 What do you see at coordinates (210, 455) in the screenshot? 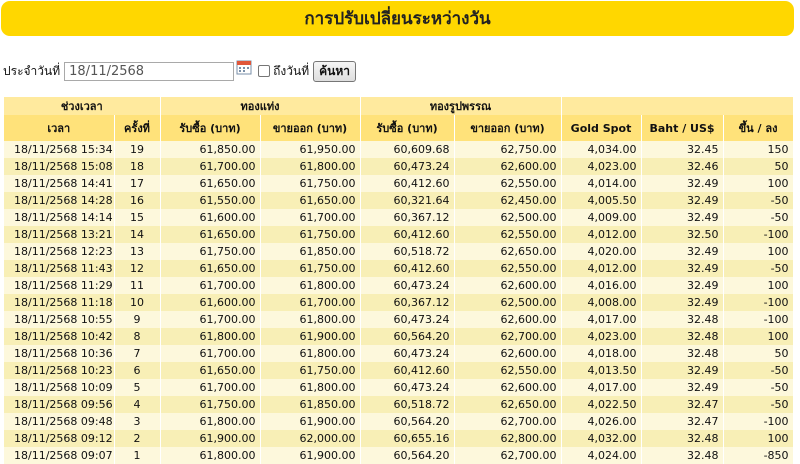
I see `cell-bar-buy: 61,800.00` at bounding box center [210, 455].